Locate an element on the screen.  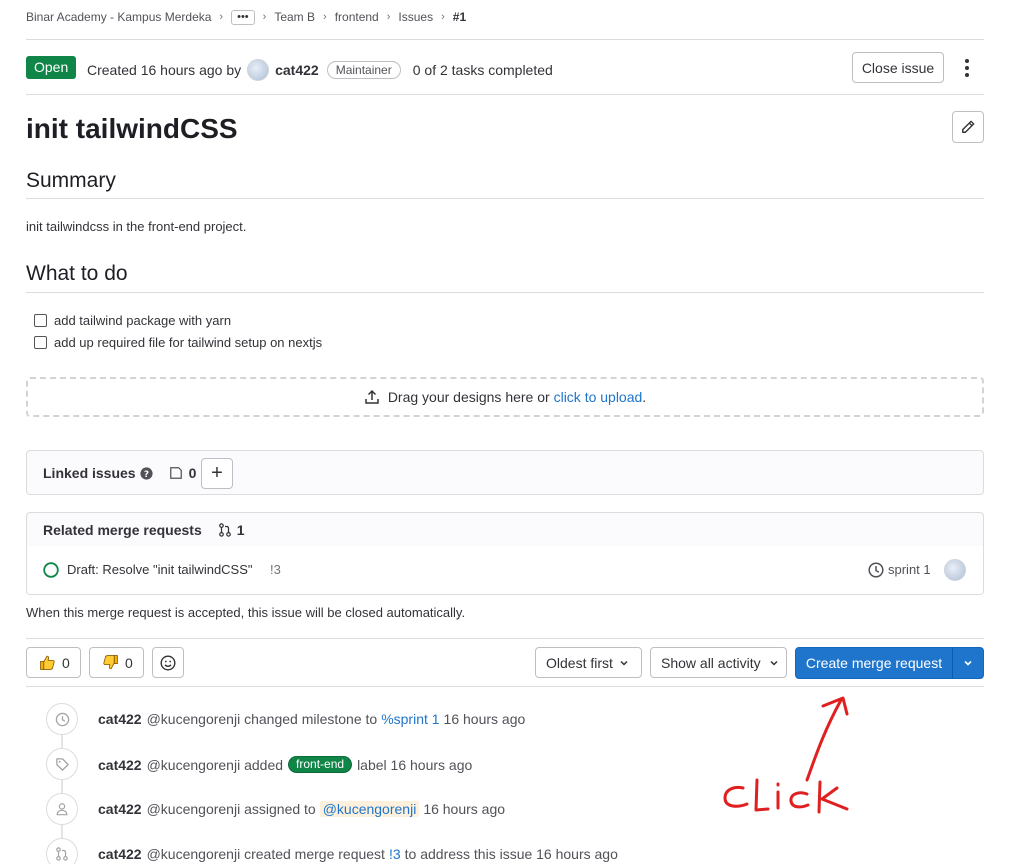
upload-link: click to upload is located at coordinates (598, 397).